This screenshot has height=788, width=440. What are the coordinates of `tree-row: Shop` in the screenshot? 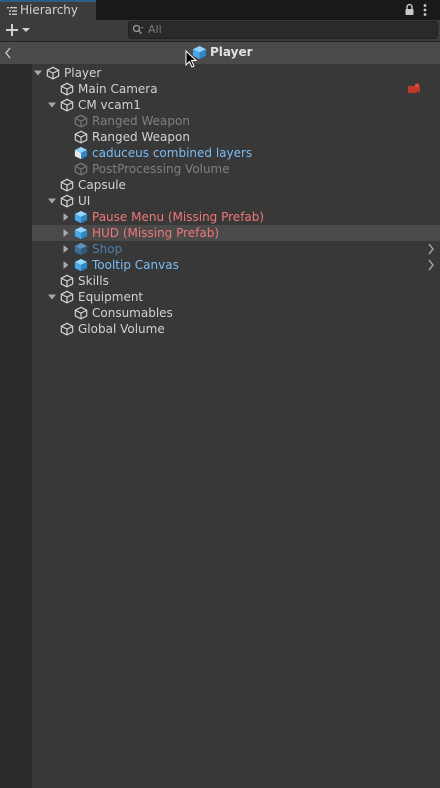 It's located at (236, 249).